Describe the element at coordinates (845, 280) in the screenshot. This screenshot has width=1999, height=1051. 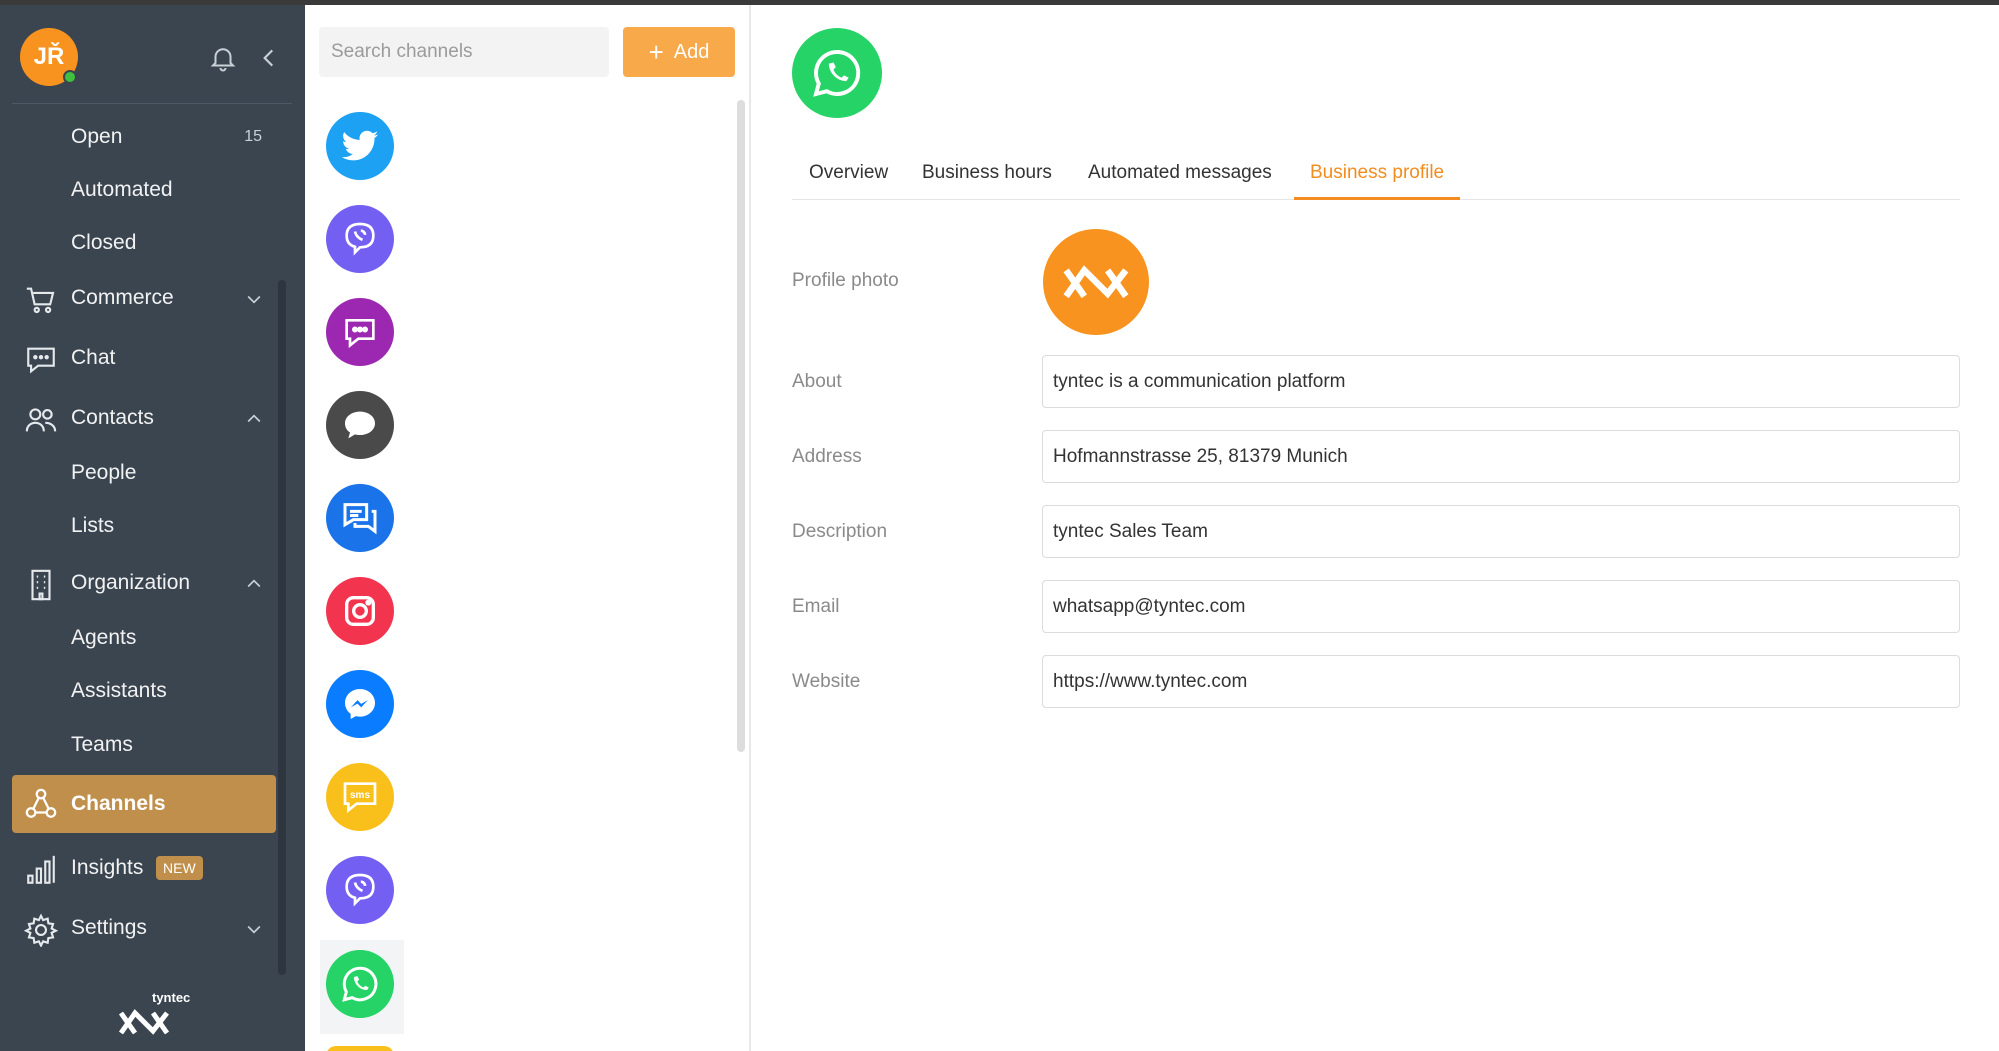
I see `profile-photo-label: Profile photo` at that location.